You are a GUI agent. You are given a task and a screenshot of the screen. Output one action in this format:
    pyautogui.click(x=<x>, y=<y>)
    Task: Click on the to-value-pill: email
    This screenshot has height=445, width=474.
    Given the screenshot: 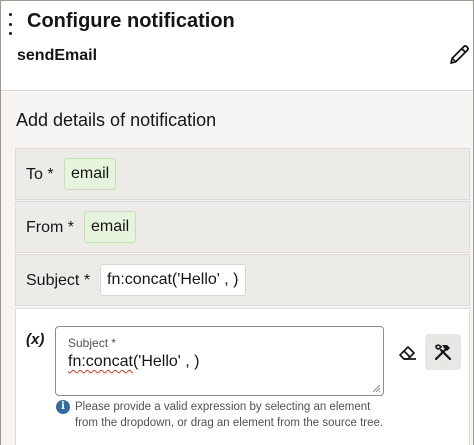 What is the action you would take?
    pyautogui.click(x=90, y=174)
    